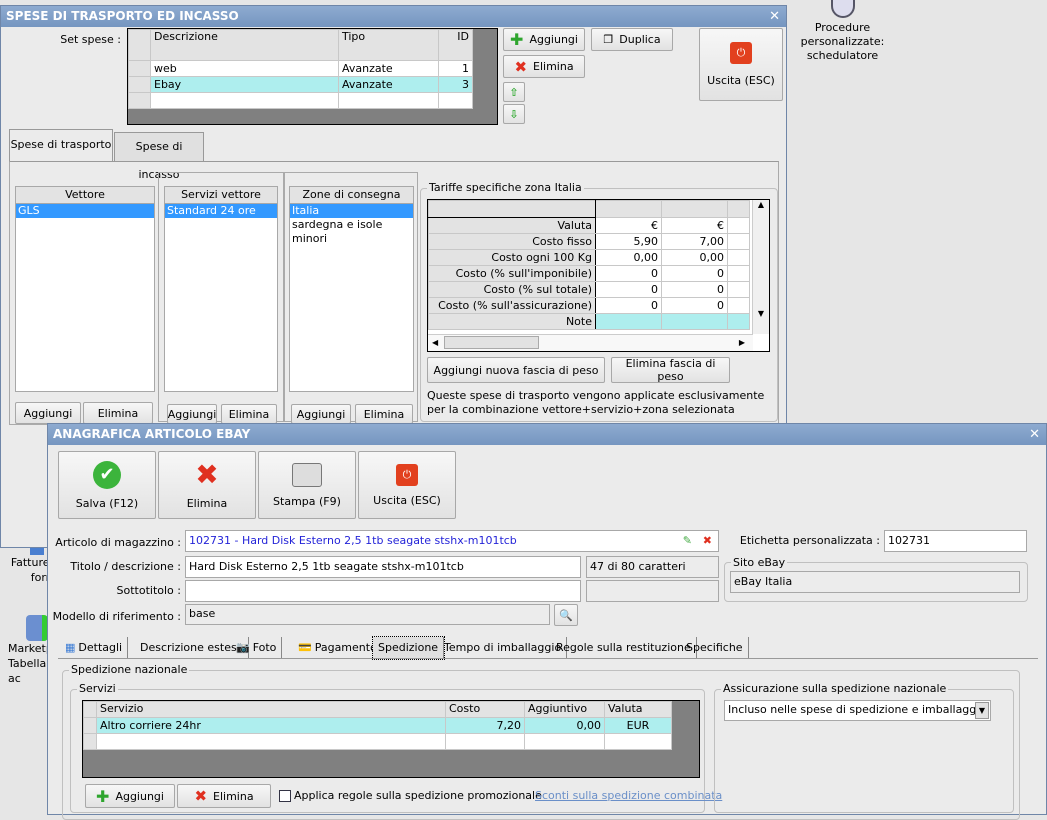 The width and height of the screenshot is (1047, 820). Describe the element at coordinates (433, 342) in the screenshot. I see `scroll-left-icon: ◀` at that location.